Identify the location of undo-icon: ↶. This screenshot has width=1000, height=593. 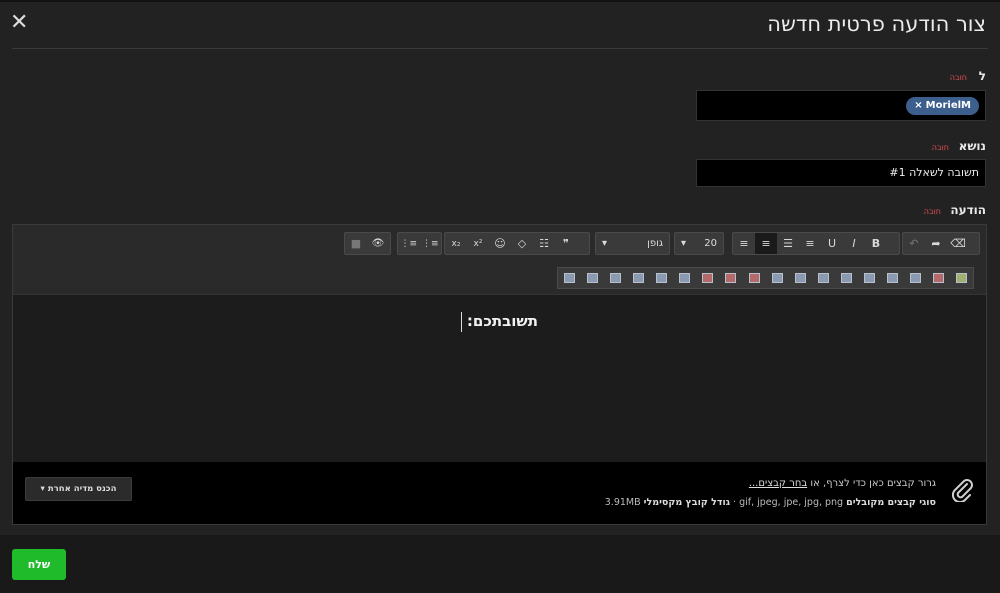
(914, 243).